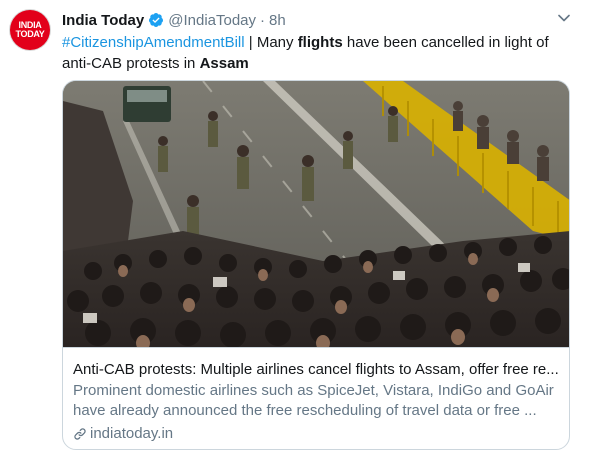  I want to click on author-name: India Today, so click(103, 20).